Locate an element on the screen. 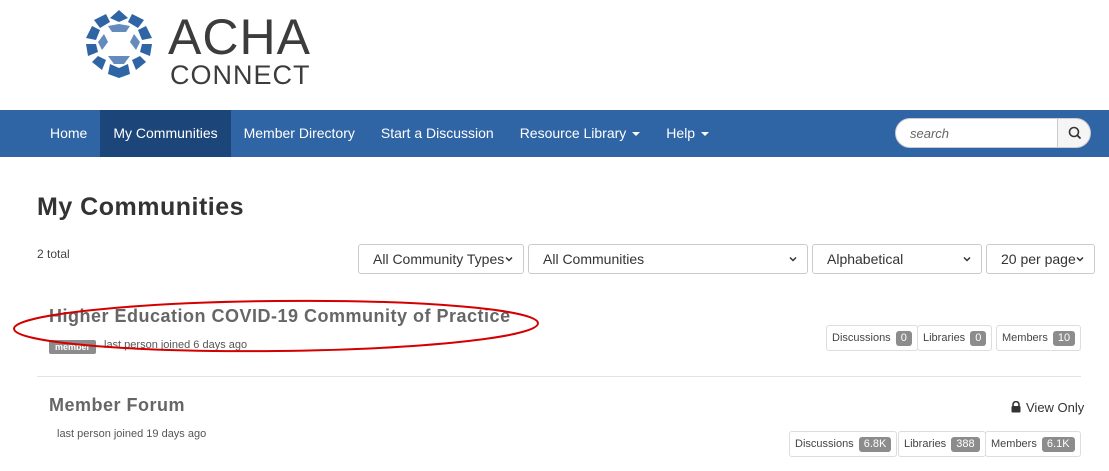  stat-count: 6.8K is located at coordinates (875, 444).